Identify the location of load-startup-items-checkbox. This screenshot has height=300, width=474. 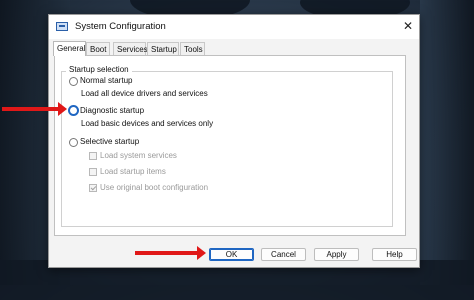
(93, 172).